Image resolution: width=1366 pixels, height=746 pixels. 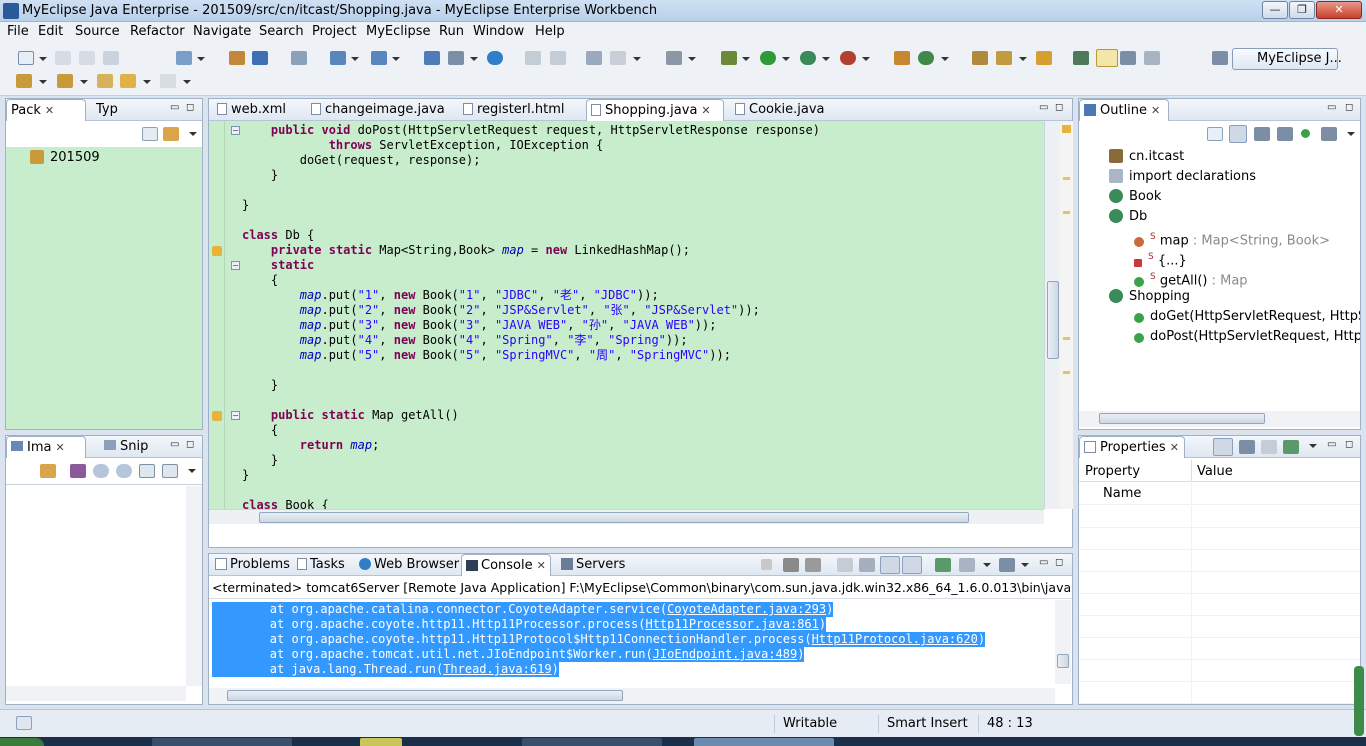 I want to click on restore-default-icon, so click(x=1269, y=447).